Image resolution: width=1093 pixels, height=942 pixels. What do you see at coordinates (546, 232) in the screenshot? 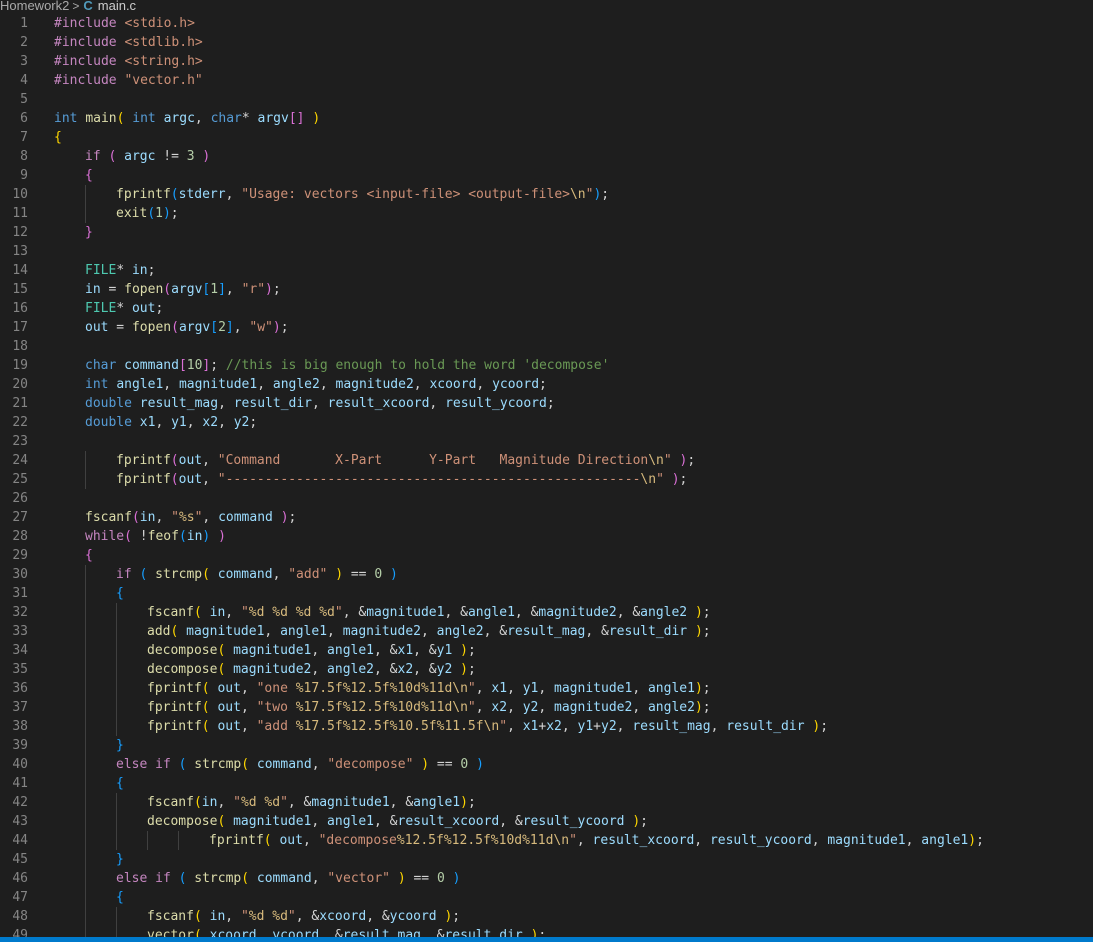
I see `code-line: 12}` at bounding box center [546, 232].